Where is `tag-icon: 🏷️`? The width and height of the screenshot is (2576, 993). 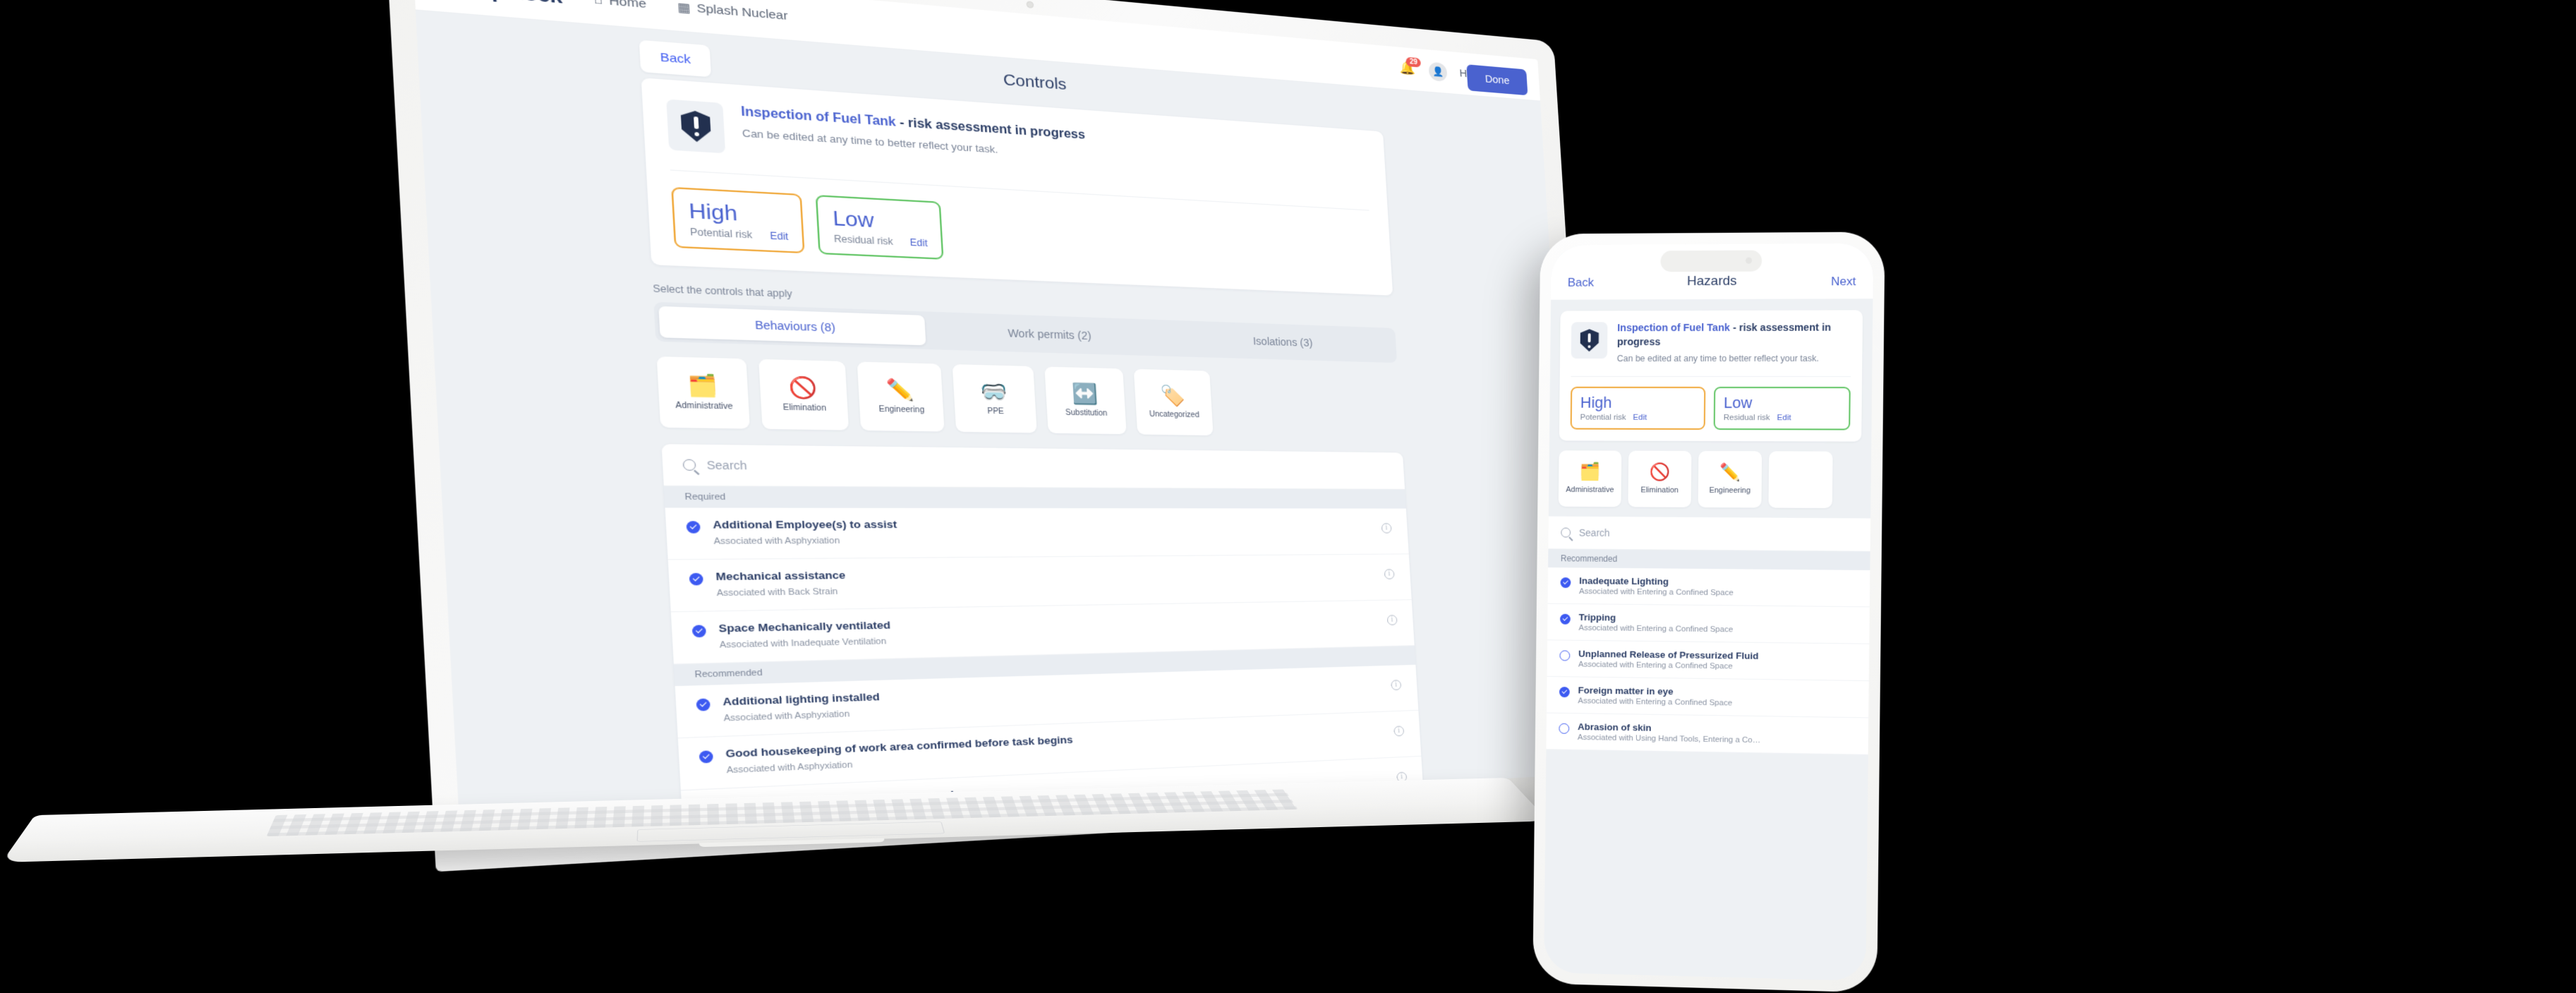
tag-icon: 🏷️ is located at coordinates (1174, 395).